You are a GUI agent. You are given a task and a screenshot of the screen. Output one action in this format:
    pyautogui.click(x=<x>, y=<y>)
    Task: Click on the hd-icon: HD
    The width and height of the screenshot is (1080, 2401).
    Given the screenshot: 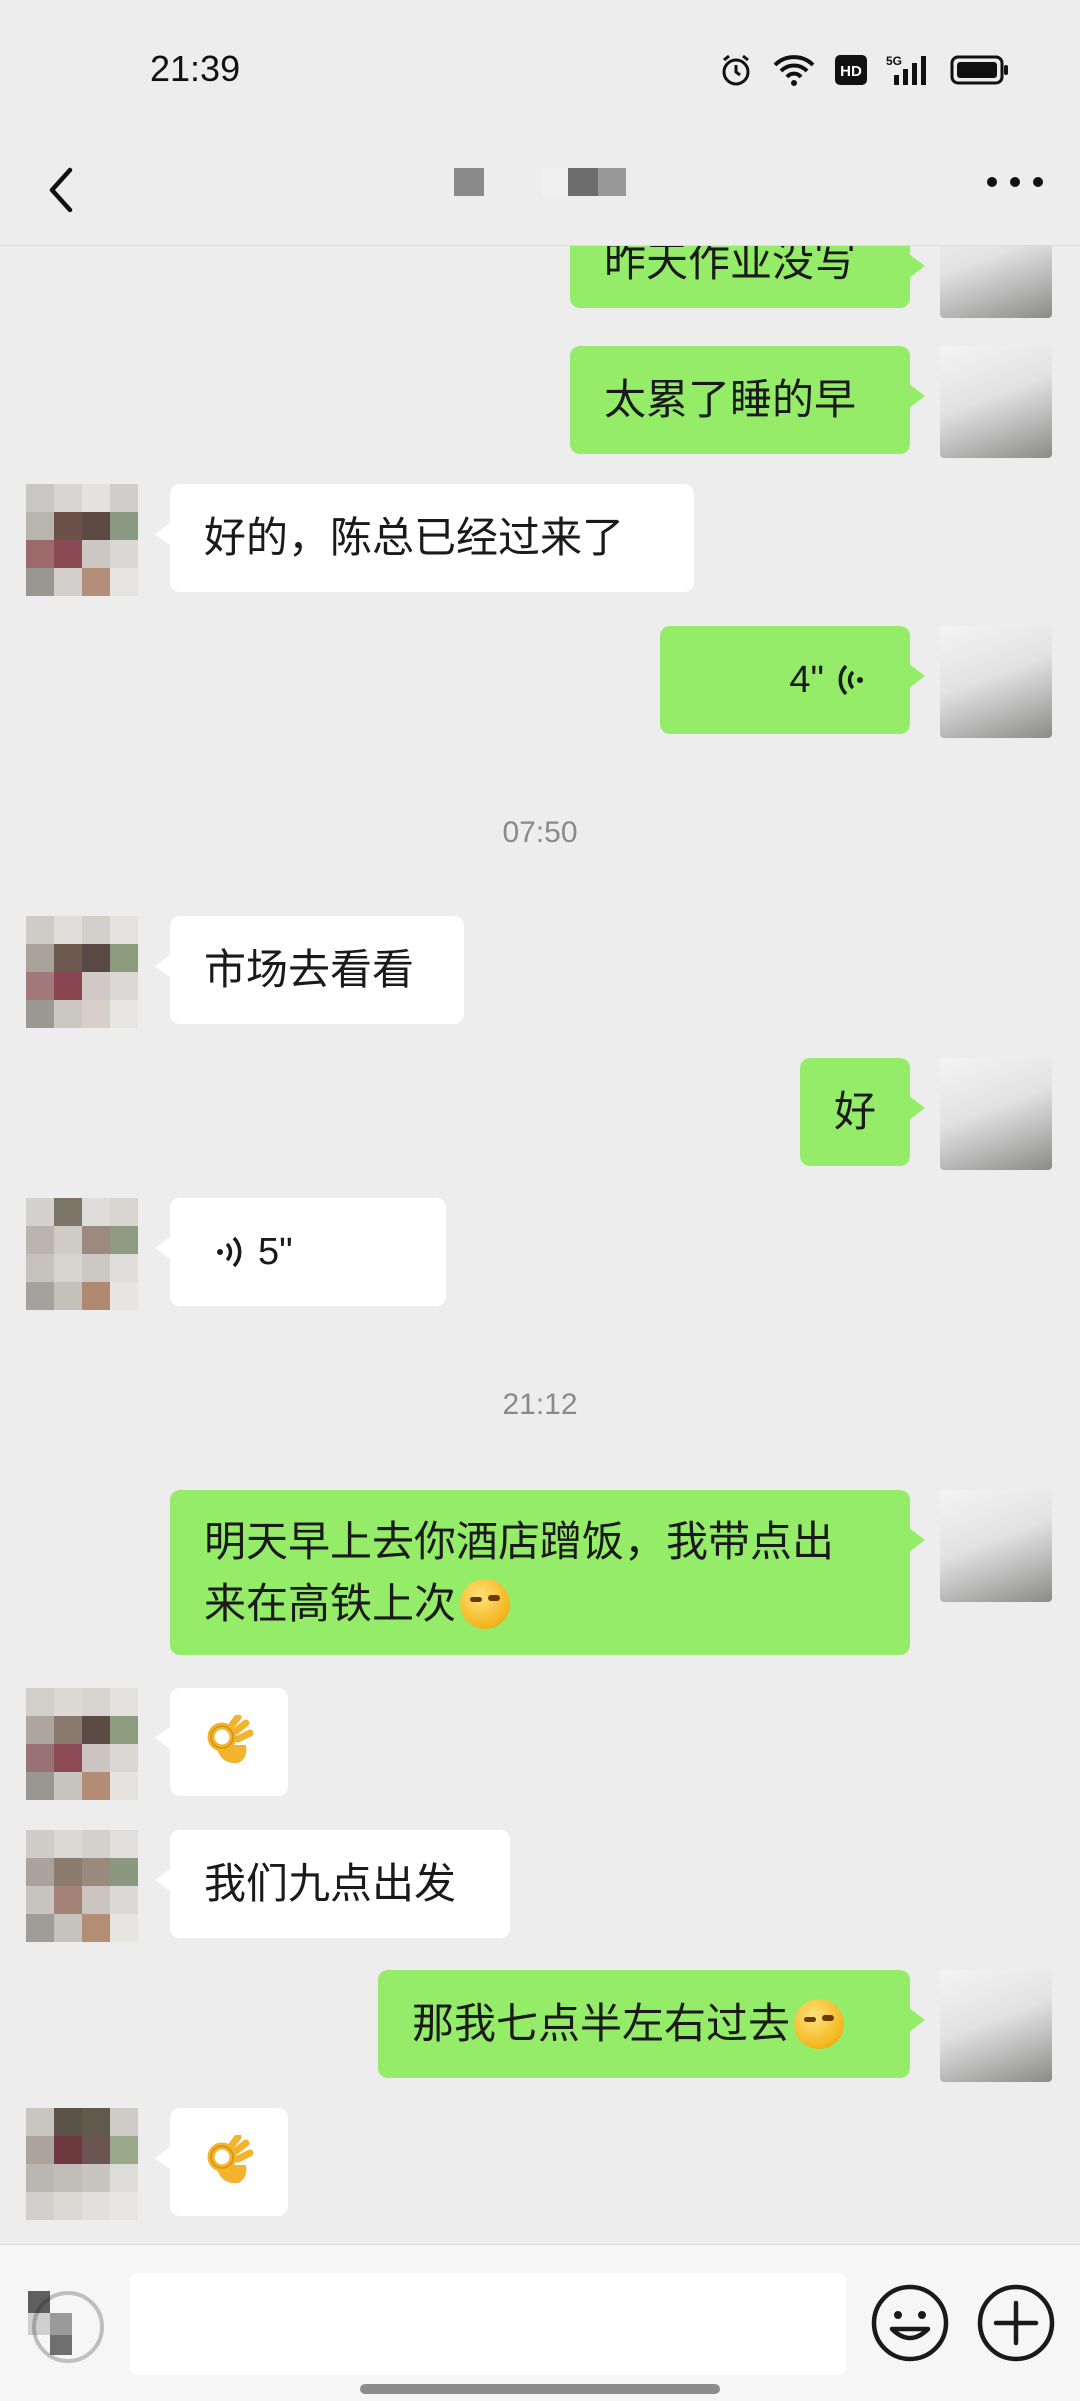 What is the action you would take?
    pyautogui.click(x=851, y=72)
    